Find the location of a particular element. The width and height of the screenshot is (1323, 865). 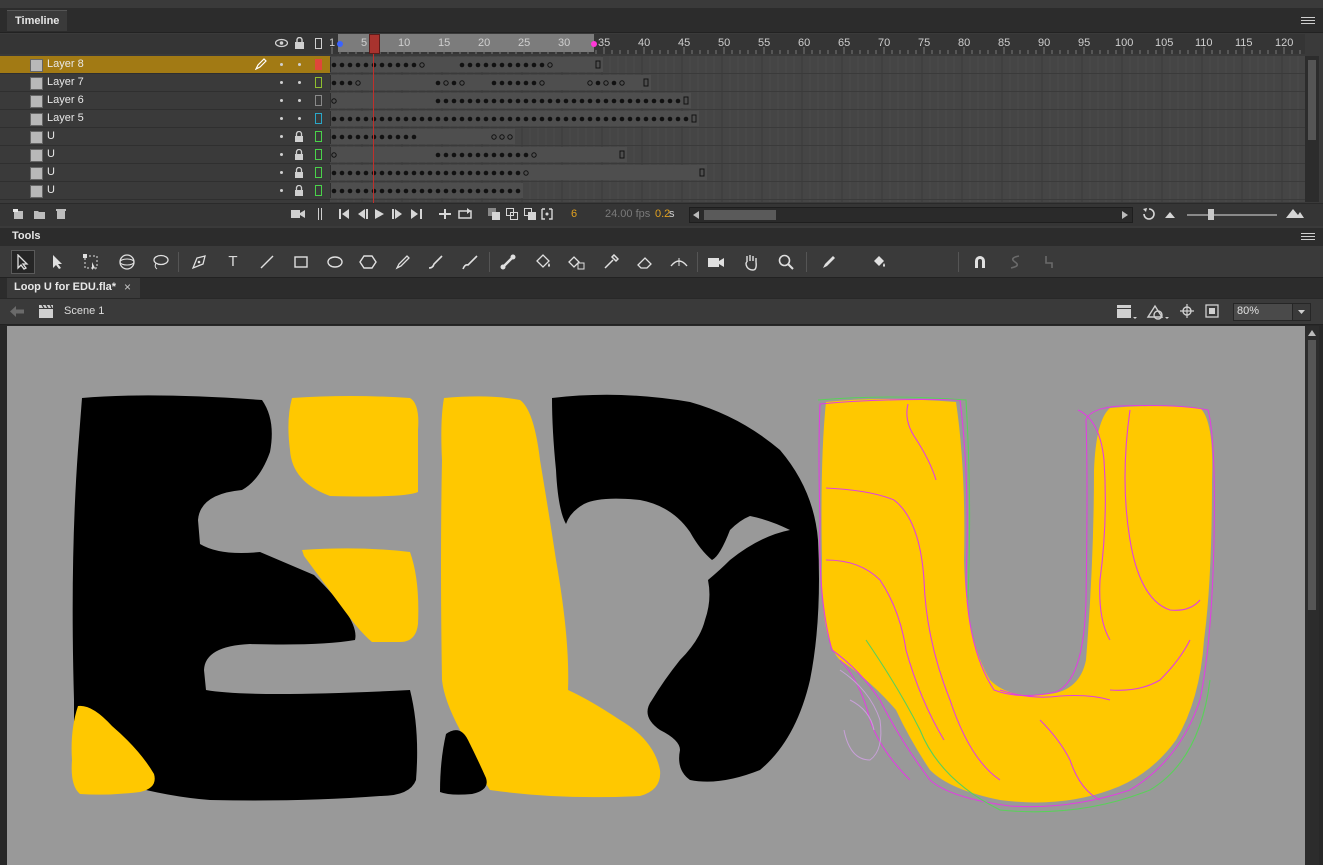

lock-all-icon is located at coordinates (299, 43).